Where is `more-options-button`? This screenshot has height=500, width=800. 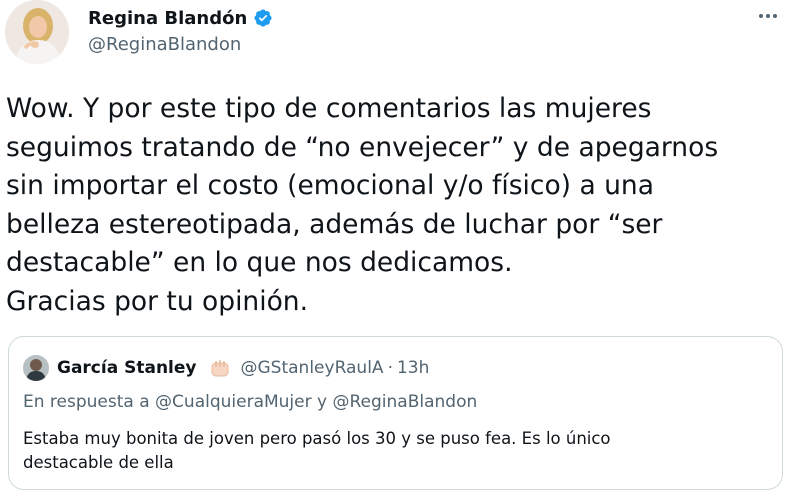 more-options-button is located at coordinates (768, 16).